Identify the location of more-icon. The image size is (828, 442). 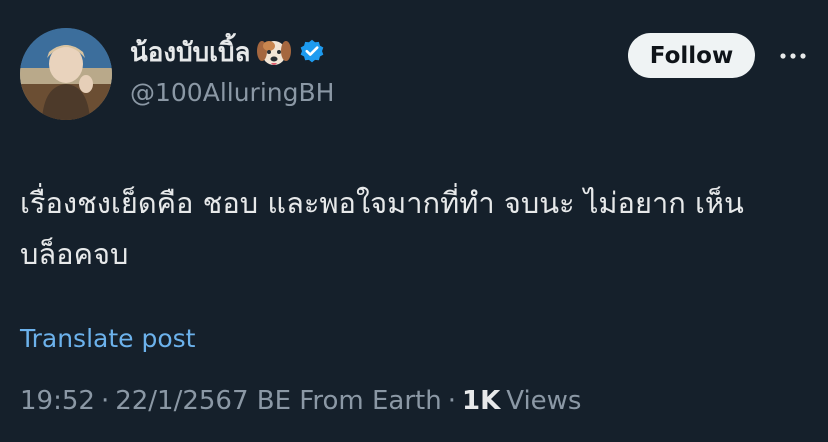
(793, 56).